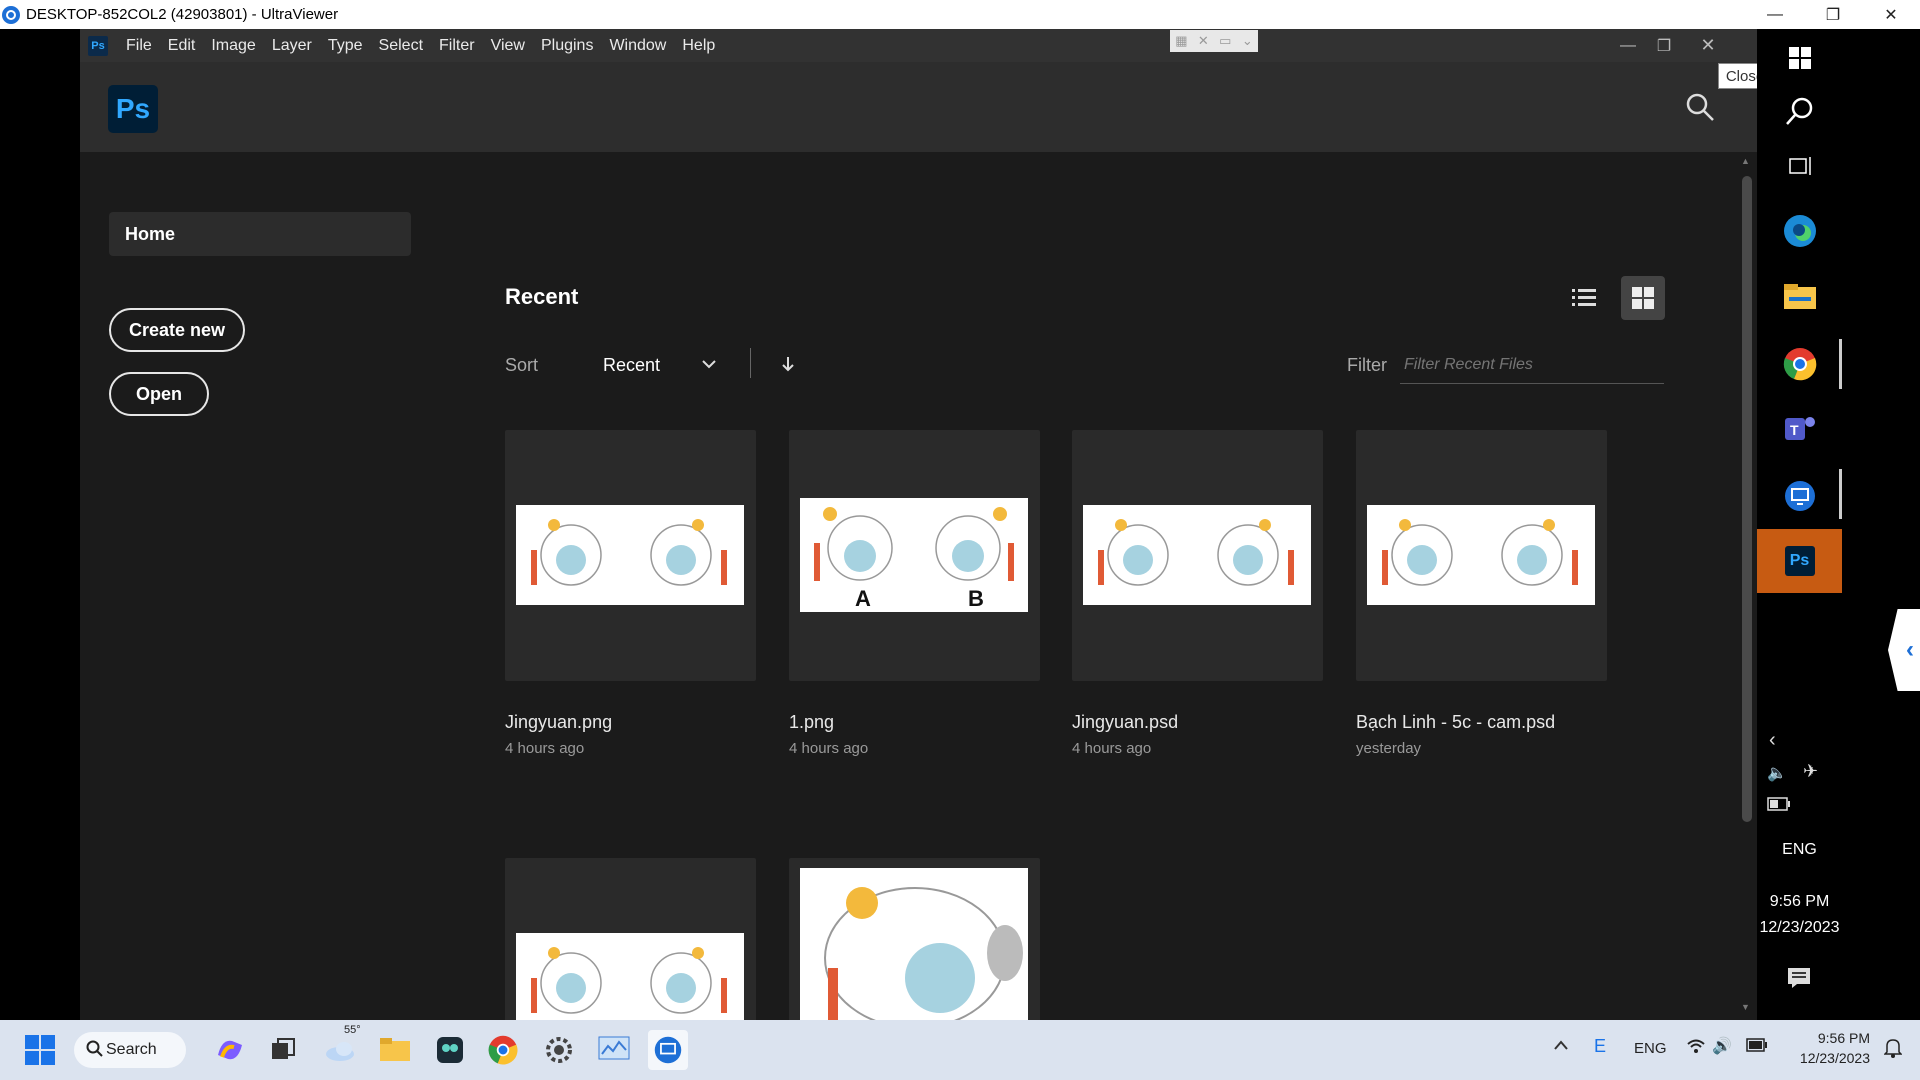 The width and height of the screenshot is (1920, 1080). Describe the element at coordinates (1799, 496) in the screenshot. I see `ultraviewer-icon` at that location.